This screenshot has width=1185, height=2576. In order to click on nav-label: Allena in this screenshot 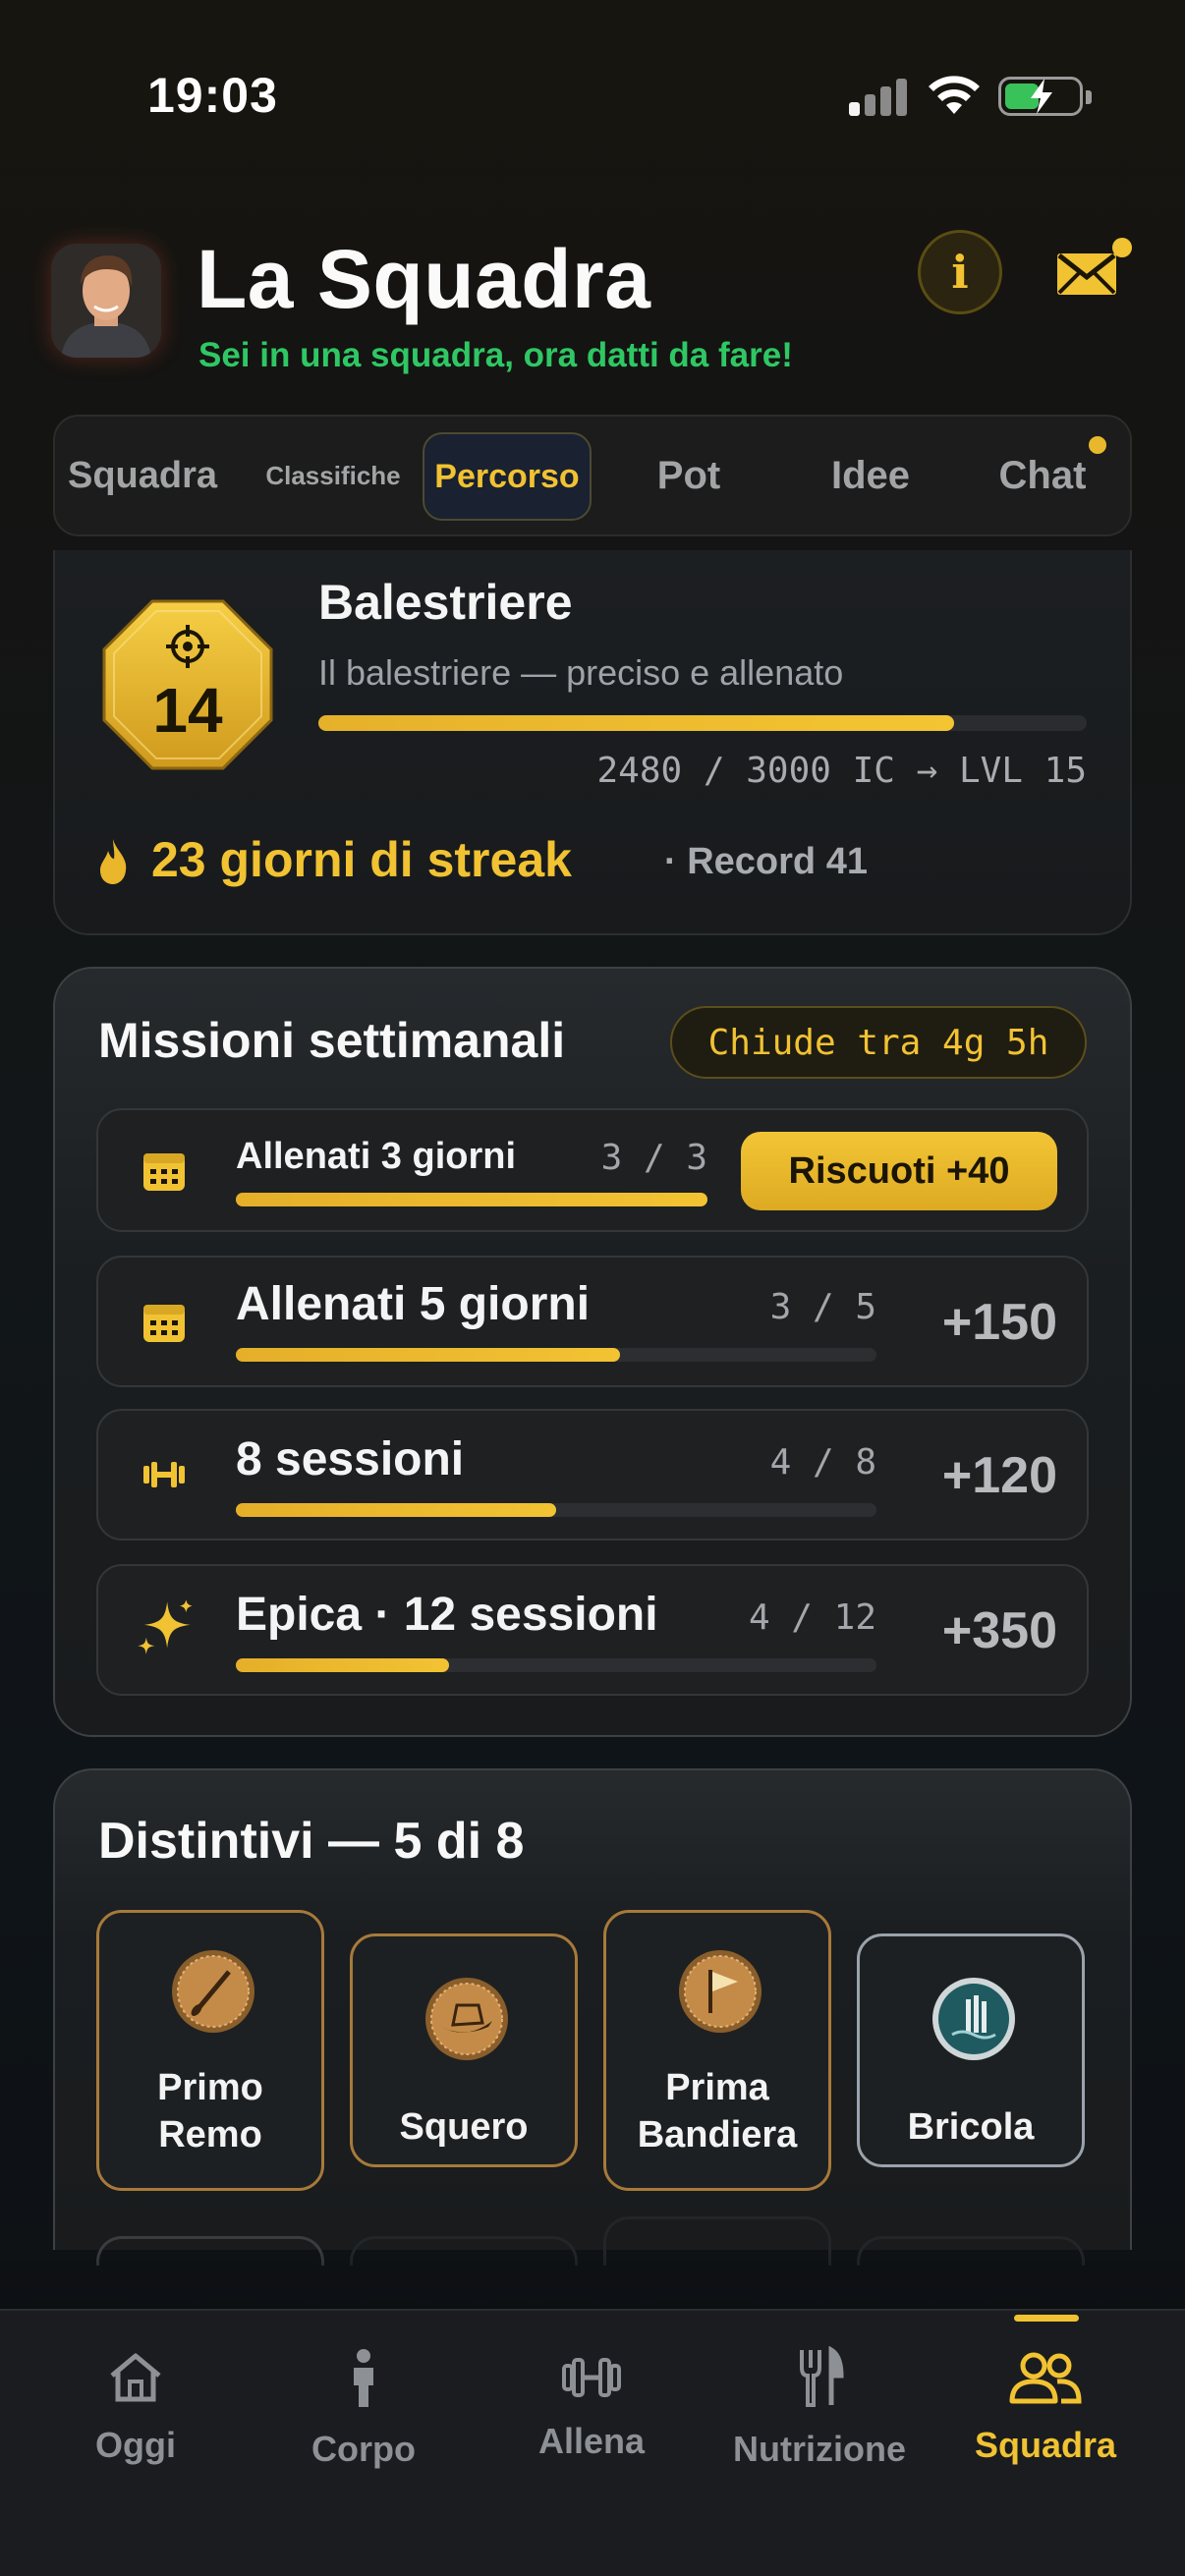, I will do `click(592, 2441)`.